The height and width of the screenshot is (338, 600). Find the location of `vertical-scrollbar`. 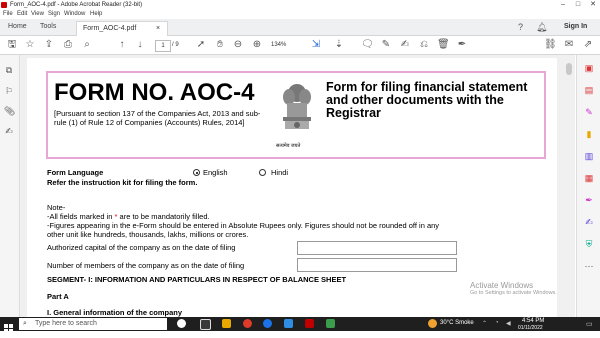

vertical-scrollbar is located at coordinates (569, 186).